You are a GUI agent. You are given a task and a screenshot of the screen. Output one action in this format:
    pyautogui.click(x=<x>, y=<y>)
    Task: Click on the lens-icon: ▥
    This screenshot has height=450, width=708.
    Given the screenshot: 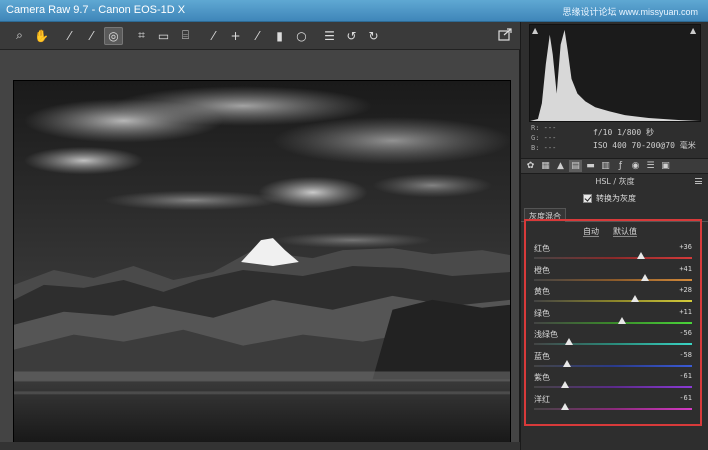 What is the action you would take?
    pyautogui.click(x=605, y=166)
    